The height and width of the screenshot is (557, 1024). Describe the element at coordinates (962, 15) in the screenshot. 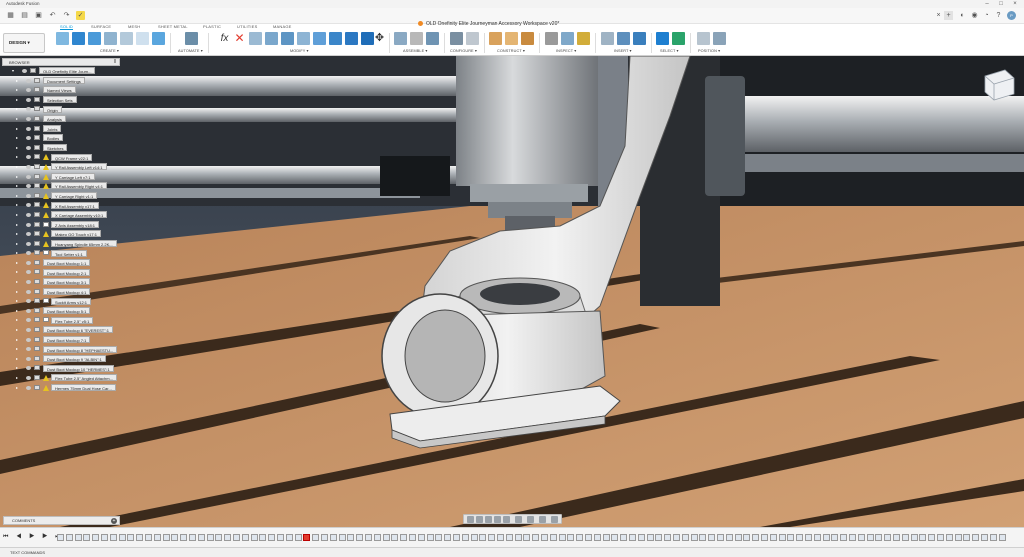

I see `job-status-icon: ◐` at that location.